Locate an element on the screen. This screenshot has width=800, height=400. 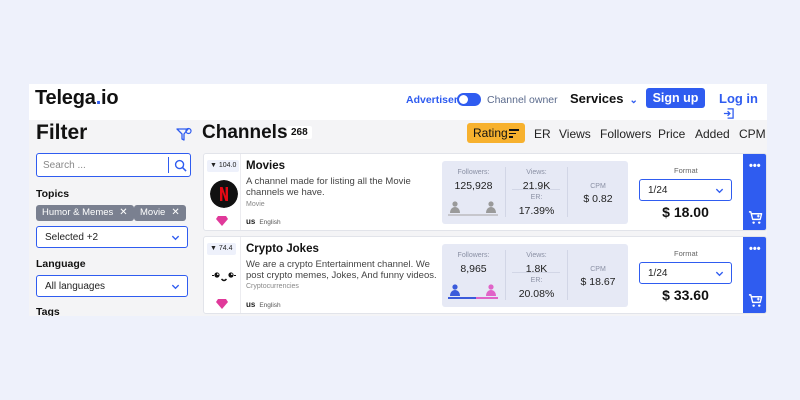
login-icon is located at coordinates (728, 113).